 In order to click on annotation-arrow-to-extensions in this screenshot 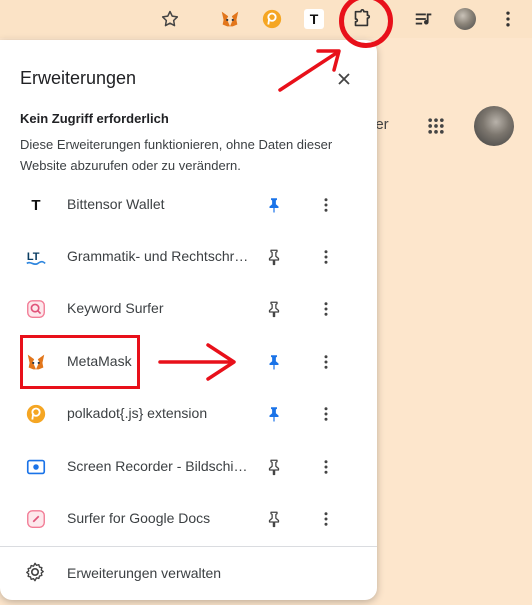, I will do `click(309, 71)`.